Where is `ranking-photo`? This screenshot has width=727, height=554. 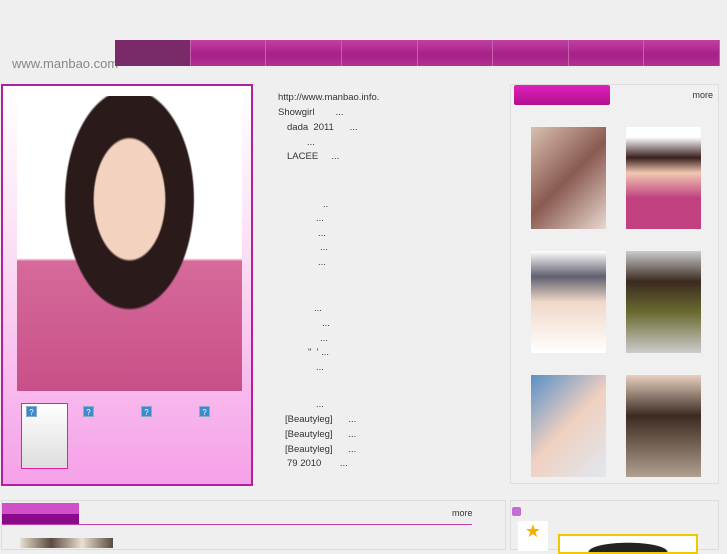
ranking-photo is located at coordinates (628, 544).